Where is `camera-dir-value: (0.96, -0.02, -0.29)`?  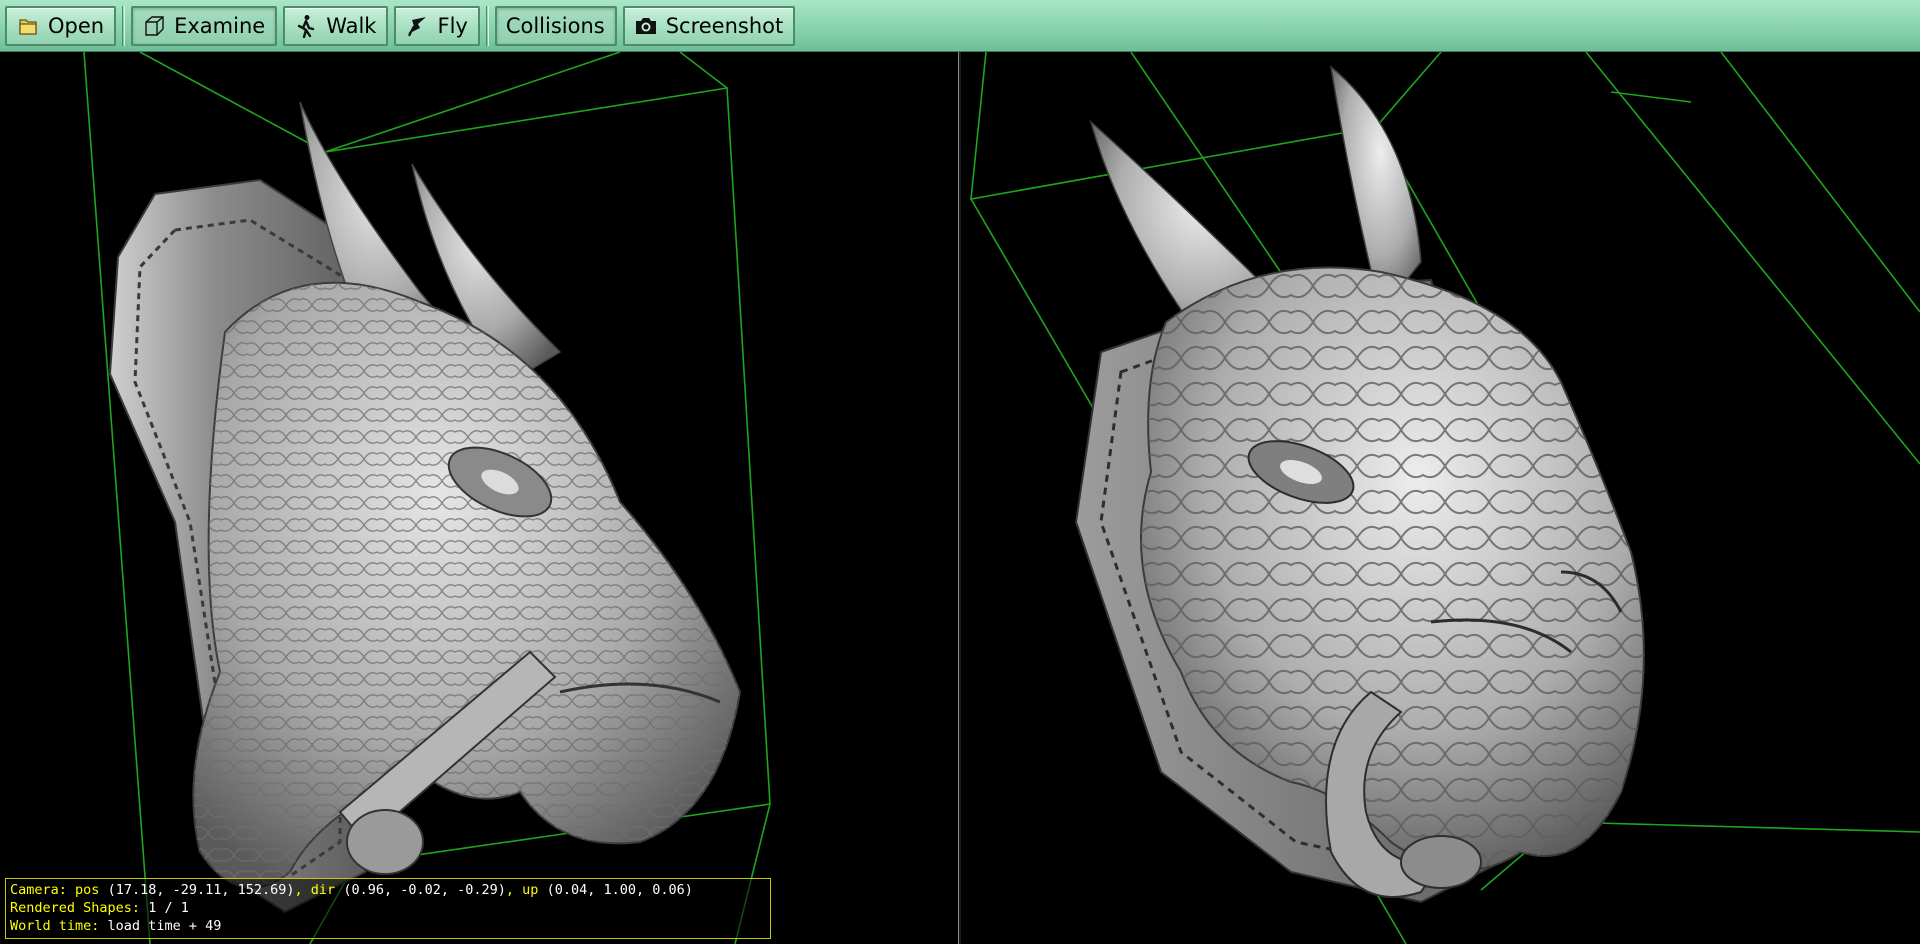 camera-dir-value: (0.96, -0.02, -0.29) is located at coordinates (424, 890).